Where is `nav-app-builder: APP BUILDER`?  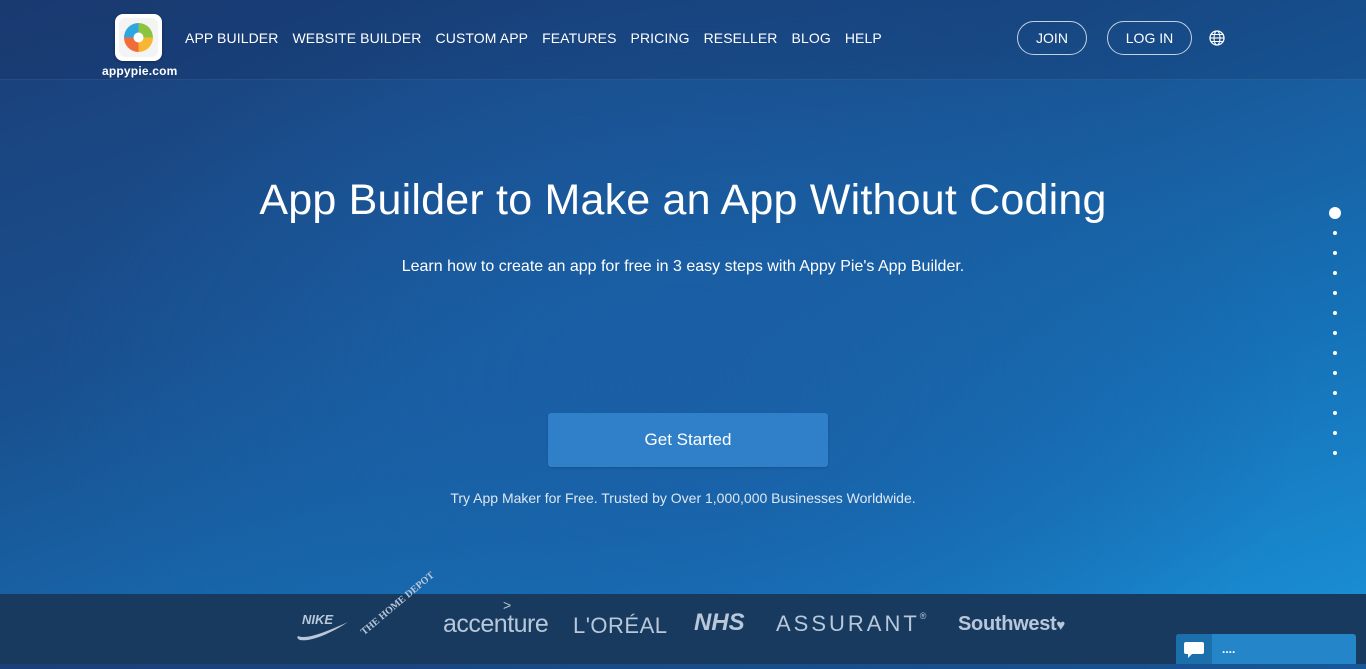 nav-app-builder: APP BUILDER is located at coordinates (231, 38).